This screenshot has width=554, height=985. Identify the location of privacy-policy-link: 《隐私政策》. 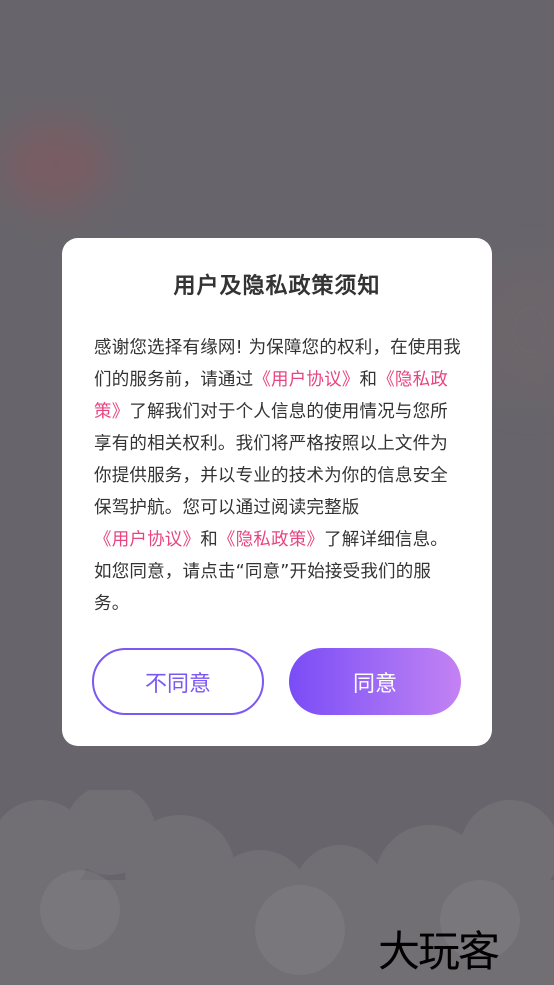
(271, 540).